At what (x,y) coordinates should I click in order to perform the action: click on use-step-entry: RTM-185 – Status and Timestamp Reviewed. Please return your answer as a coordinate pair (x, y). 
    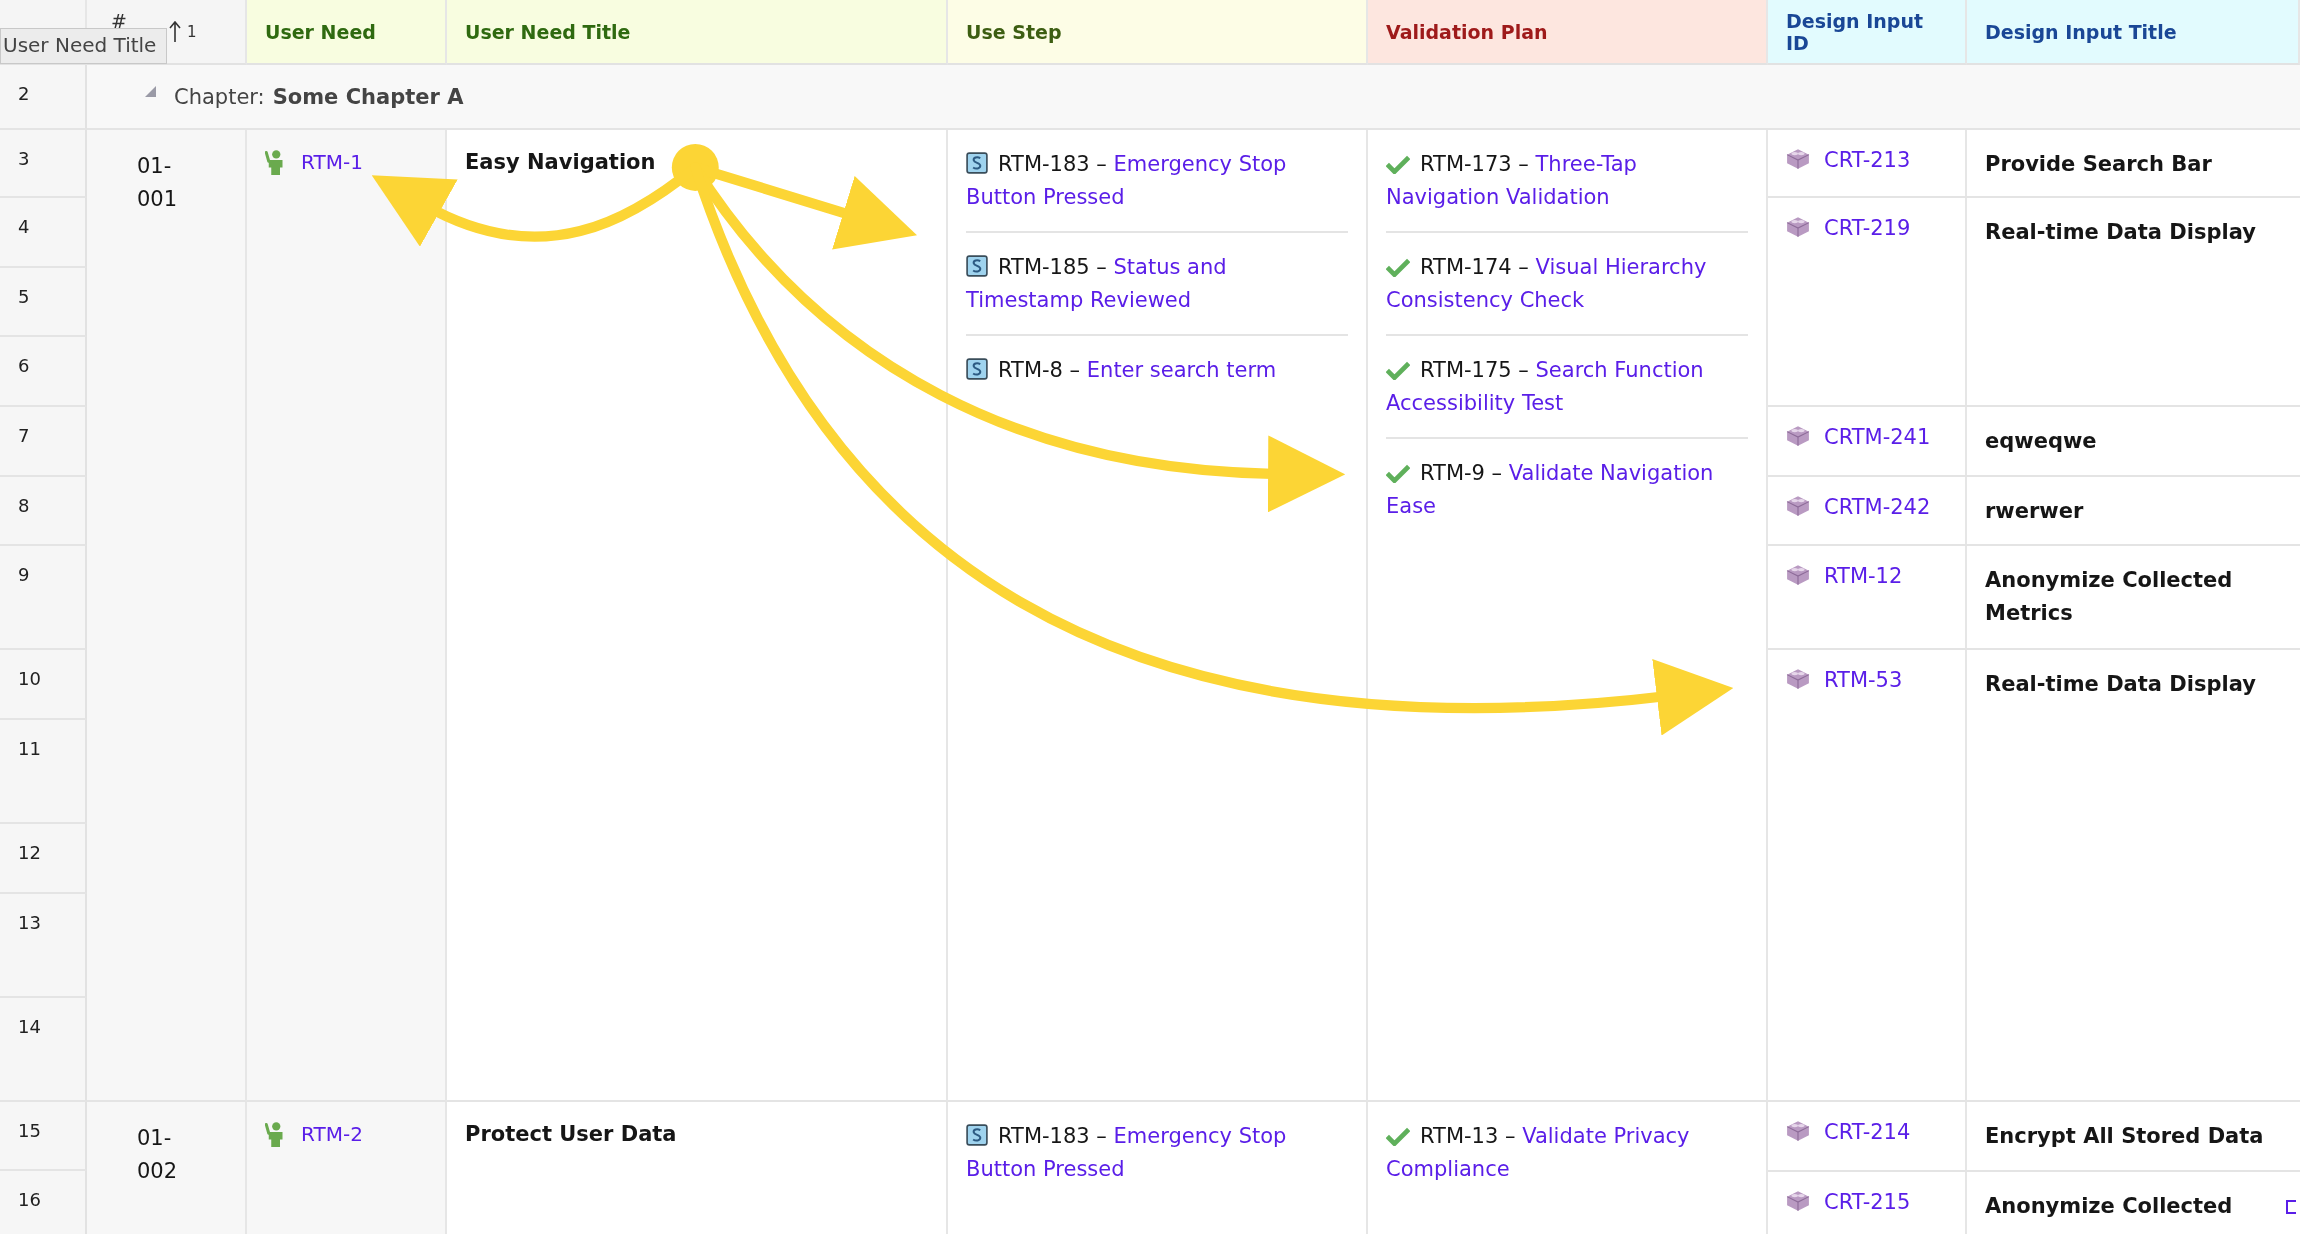
    Looking at the image, I should click on (1097, 284).